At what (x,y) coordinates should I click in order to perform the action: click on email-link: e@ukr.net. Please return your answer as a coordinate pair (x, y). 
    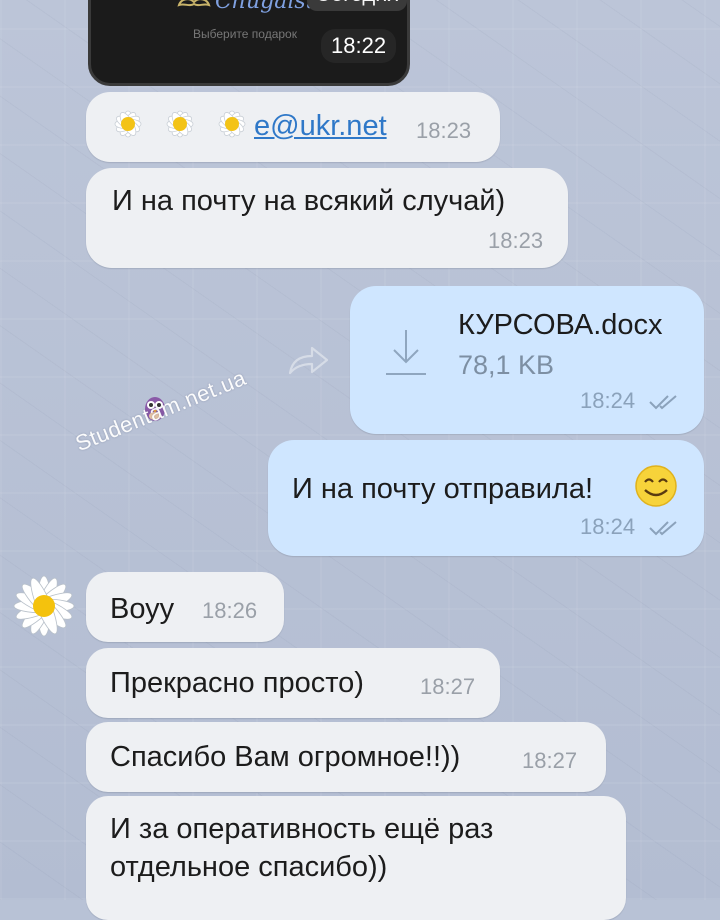
    Looking at the image, I should click on (320, 126).